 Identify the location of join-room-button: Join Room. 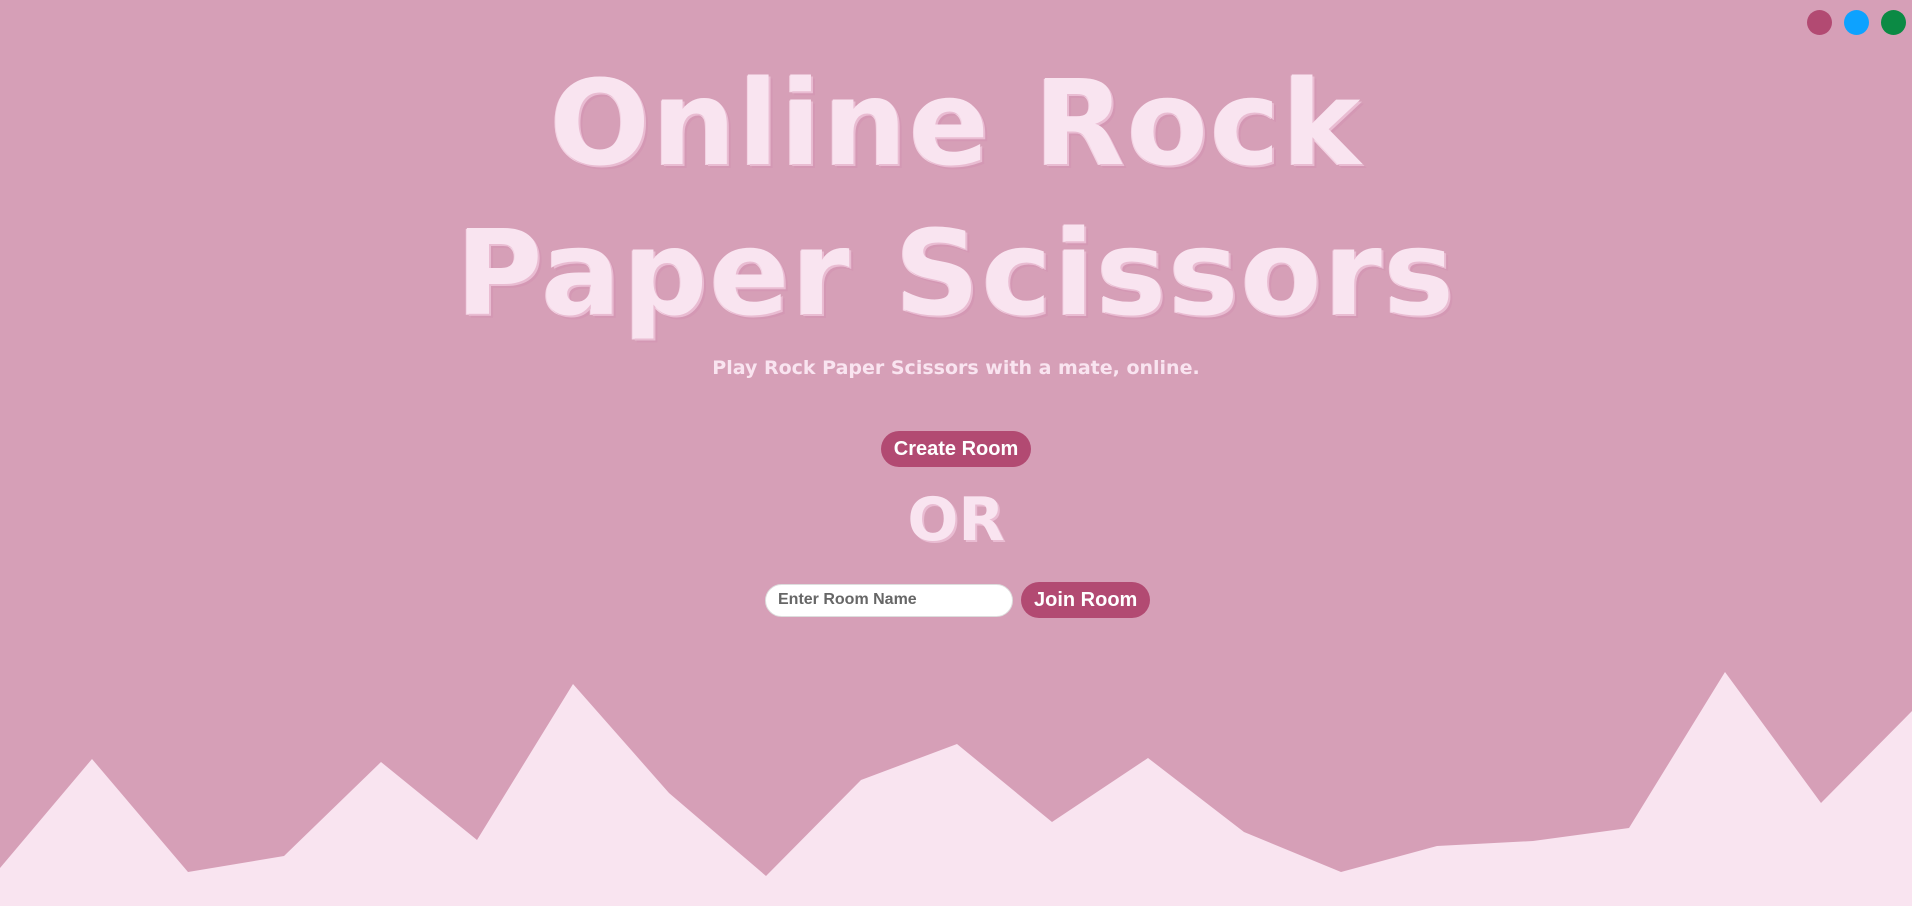
(1086, 600).